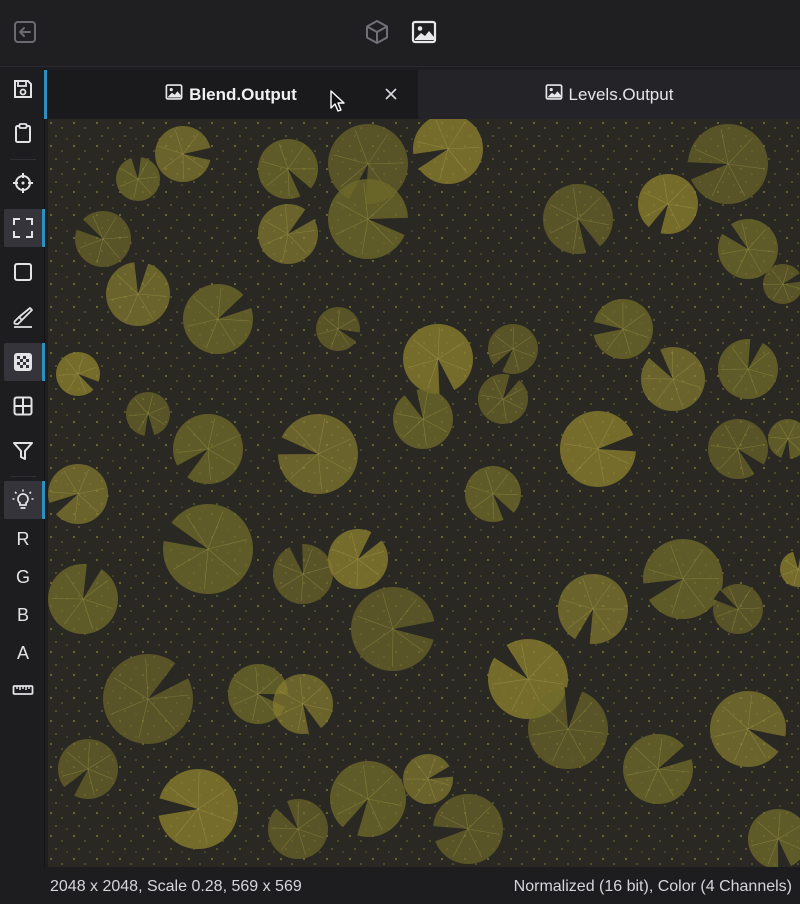  I want to click on left-toolbar: R G B A, so click(22, 486).